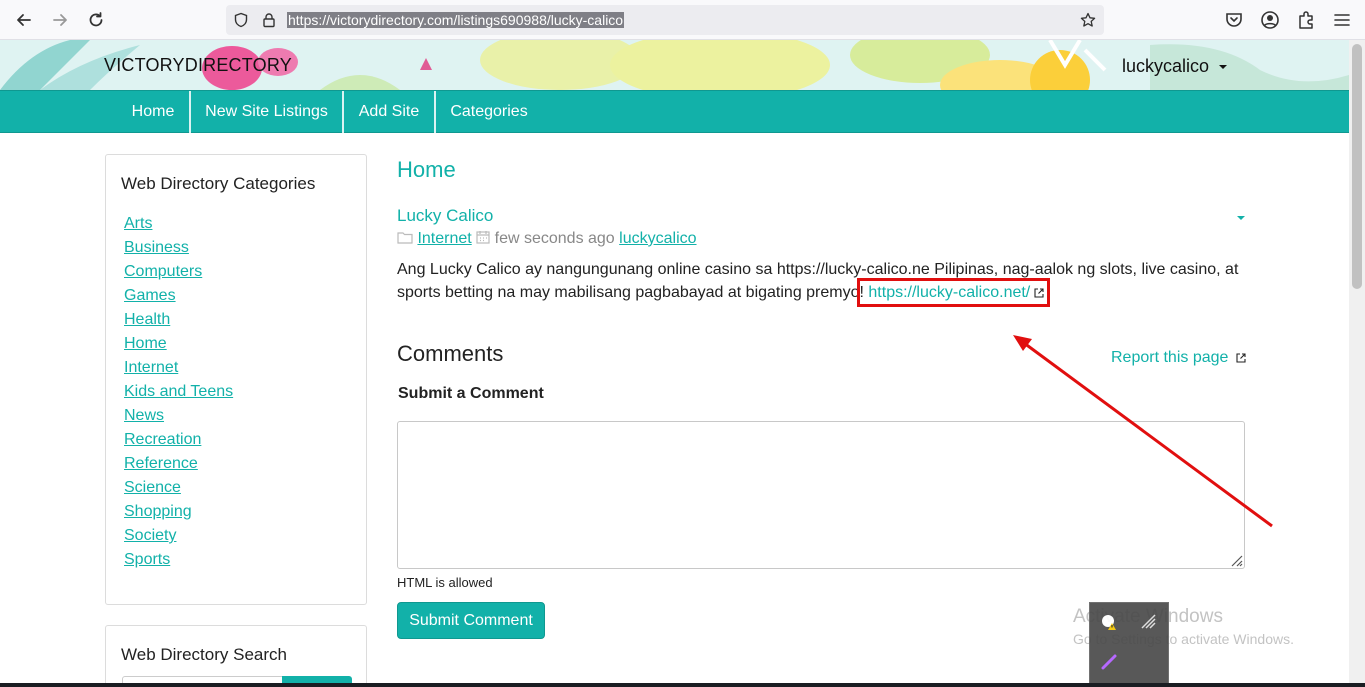 The width and height of the screenshot is (1365, 687). I want to click on scrollbar-thumb, so click(1357, 166).